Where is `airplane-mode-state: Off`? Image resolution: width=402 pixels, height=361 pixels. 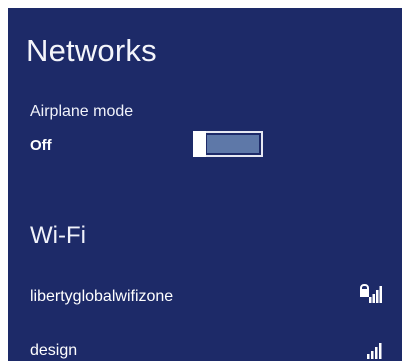 airplane-mode-state: Off is located at coordinates (41, 145).